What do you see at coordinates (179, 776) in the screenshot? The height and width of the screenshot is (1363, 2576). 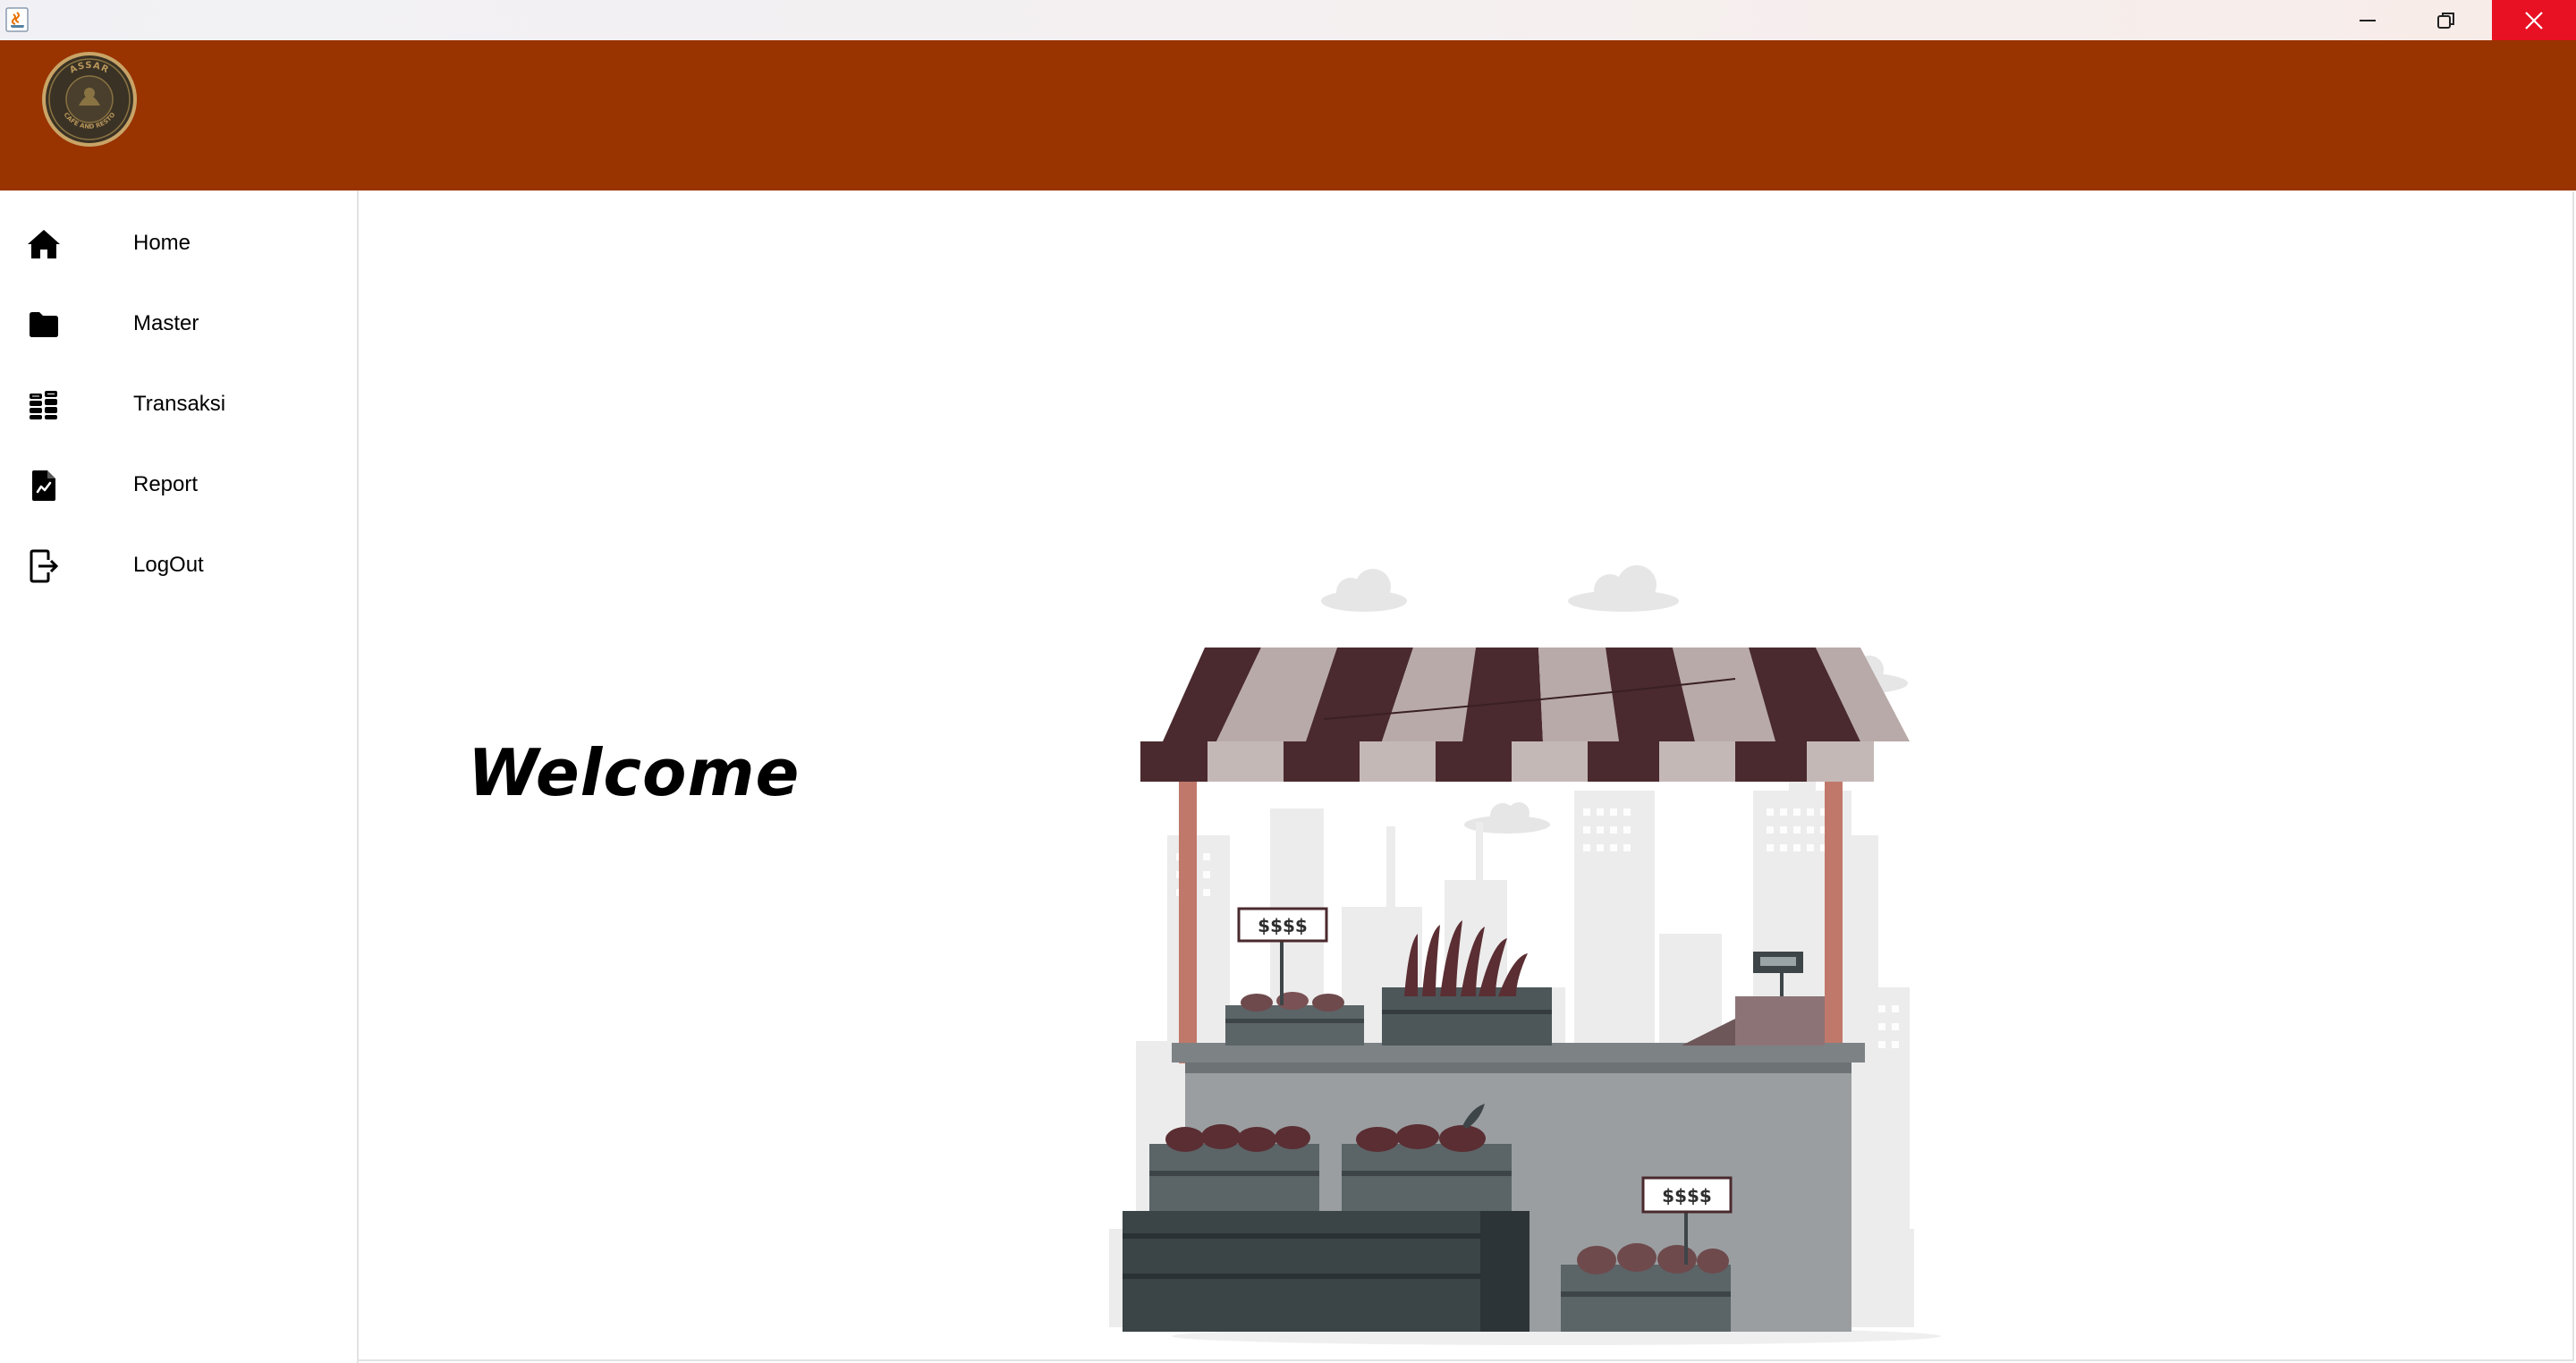 I see `sidebar: Home Master Transaksi Report LogOut` at bounding box center [179, 776].